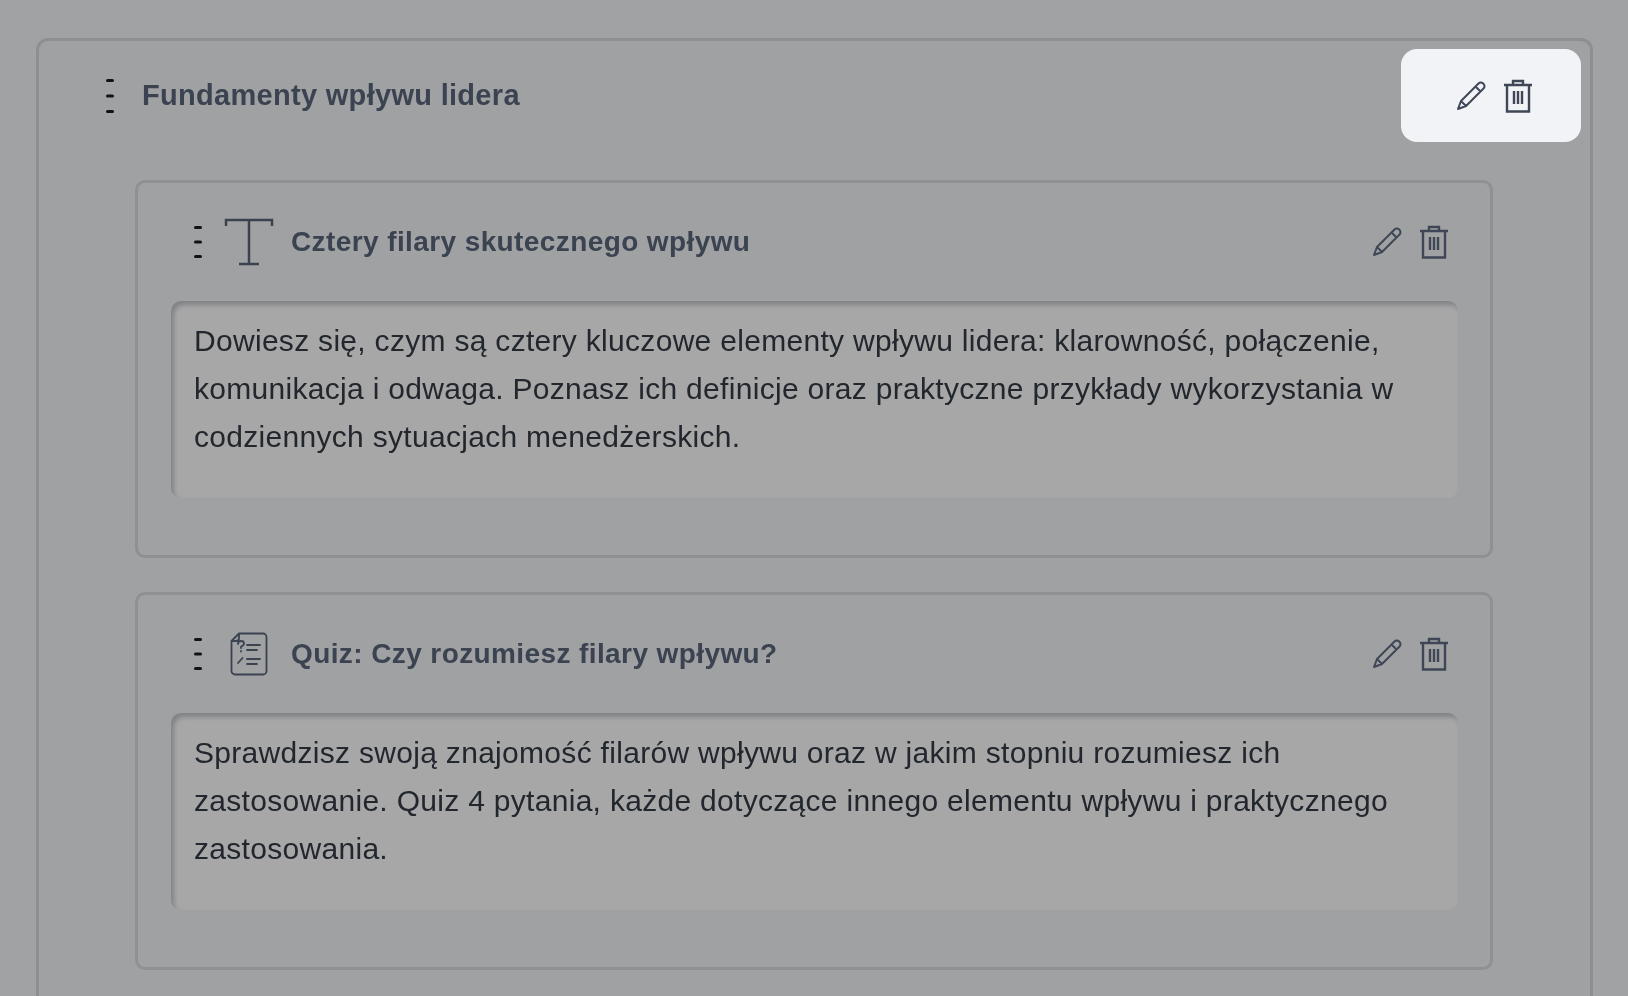 Image resolution: width=1628 pixels, height=996 pixels. Describe the element at coordinates (331, 95) in the screenshot. I see `module-title: Fundamenty wpływu lidera` at that location.